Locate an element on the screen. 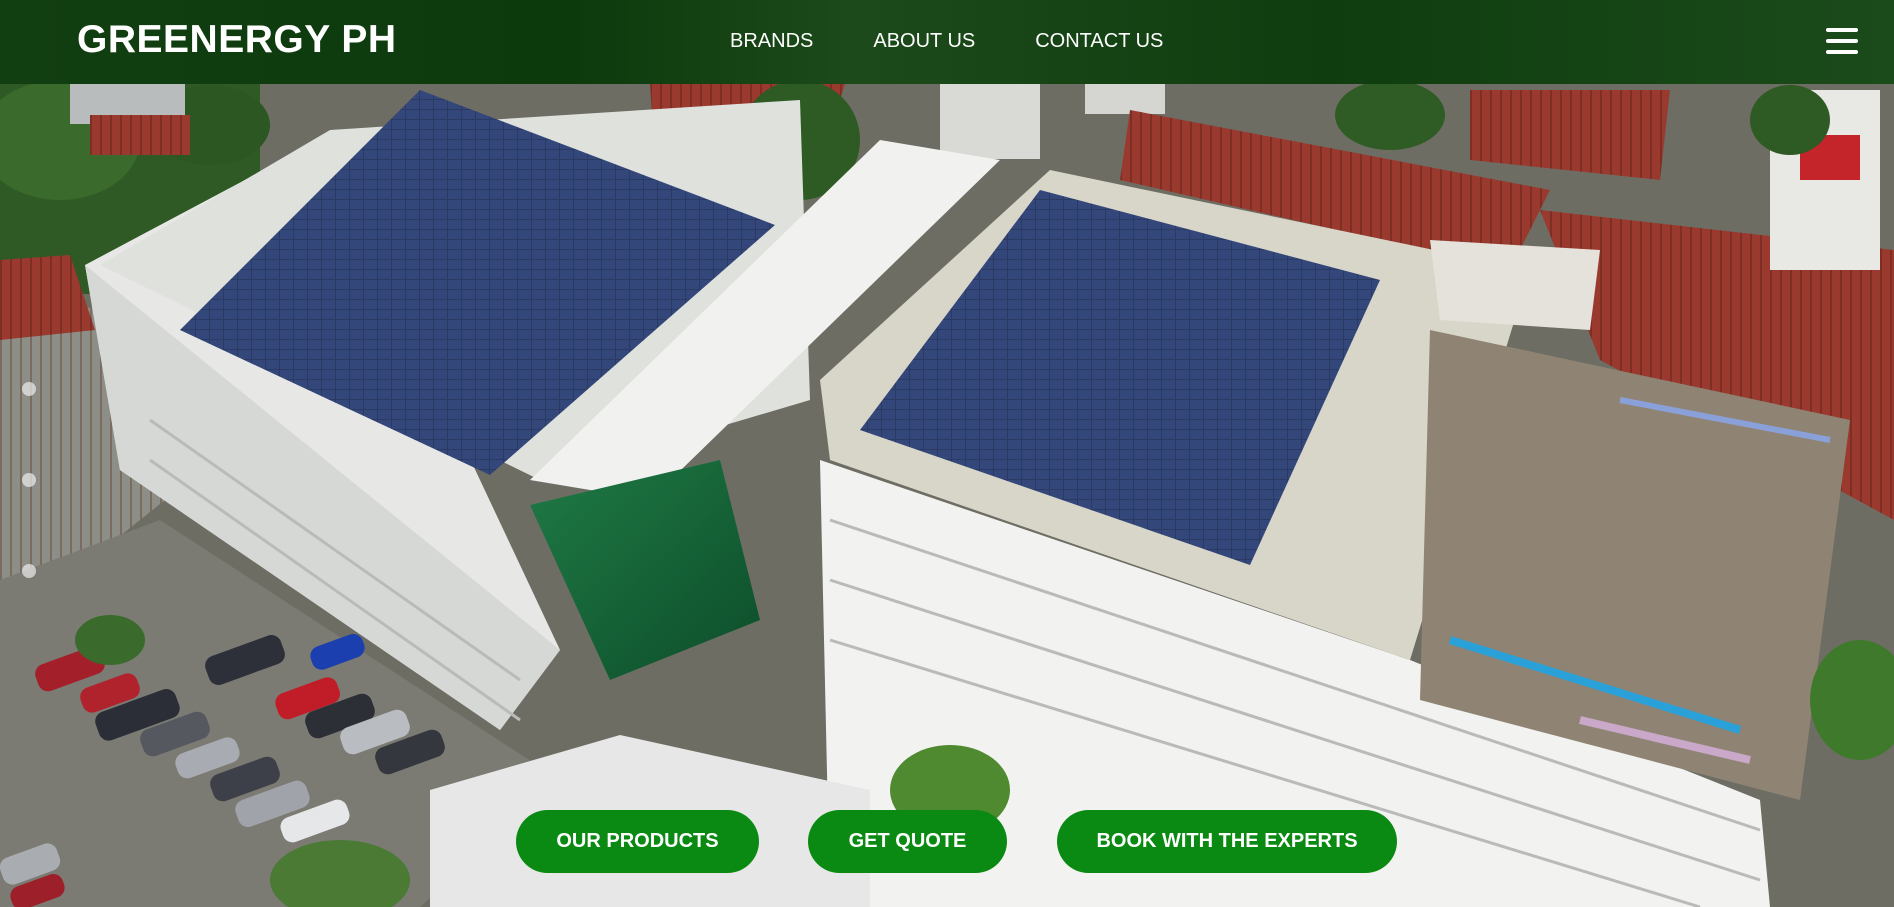 The image size is (1894, 907). get-quote-button: GET QUOTE is located at coordinates (907, 841).